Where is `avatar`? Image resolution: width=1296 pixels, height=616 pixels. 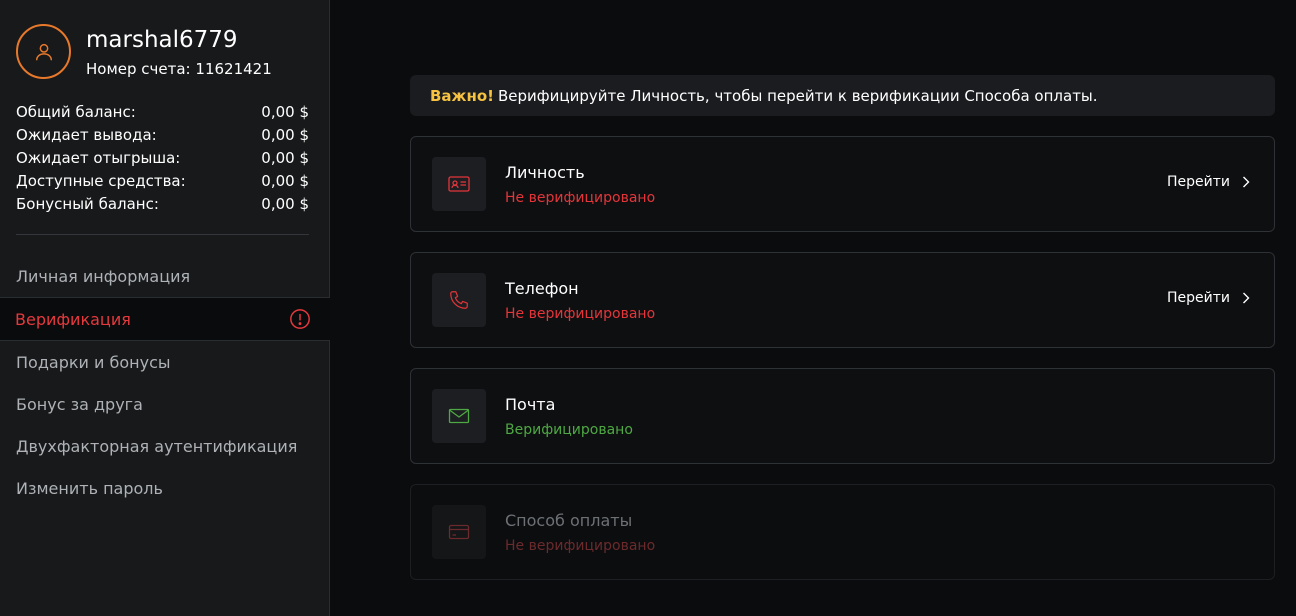
avatar is located at coordinates (43, 51).